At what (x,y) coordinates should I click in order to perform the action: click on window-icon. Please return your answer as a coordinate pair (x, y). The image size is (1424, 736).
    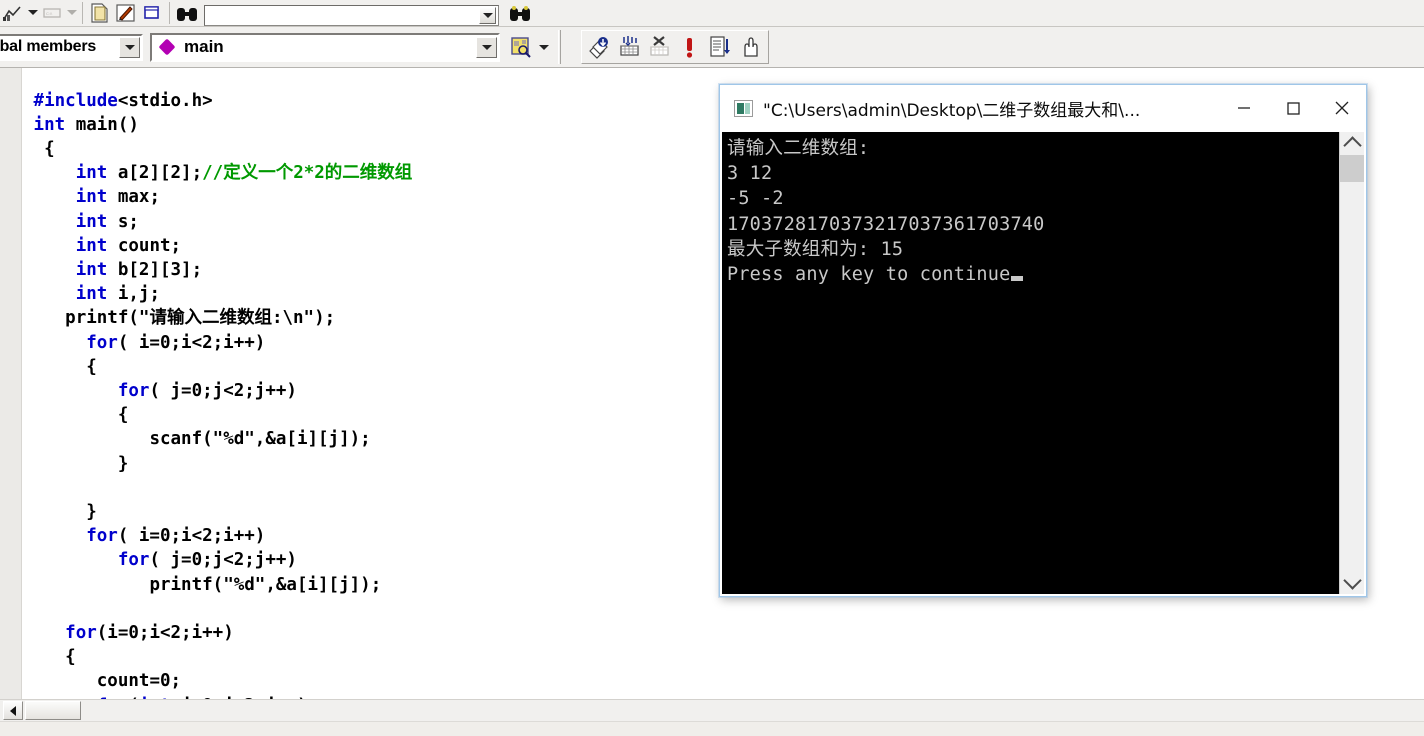
    Looking at the image, I should click on (152, 13).